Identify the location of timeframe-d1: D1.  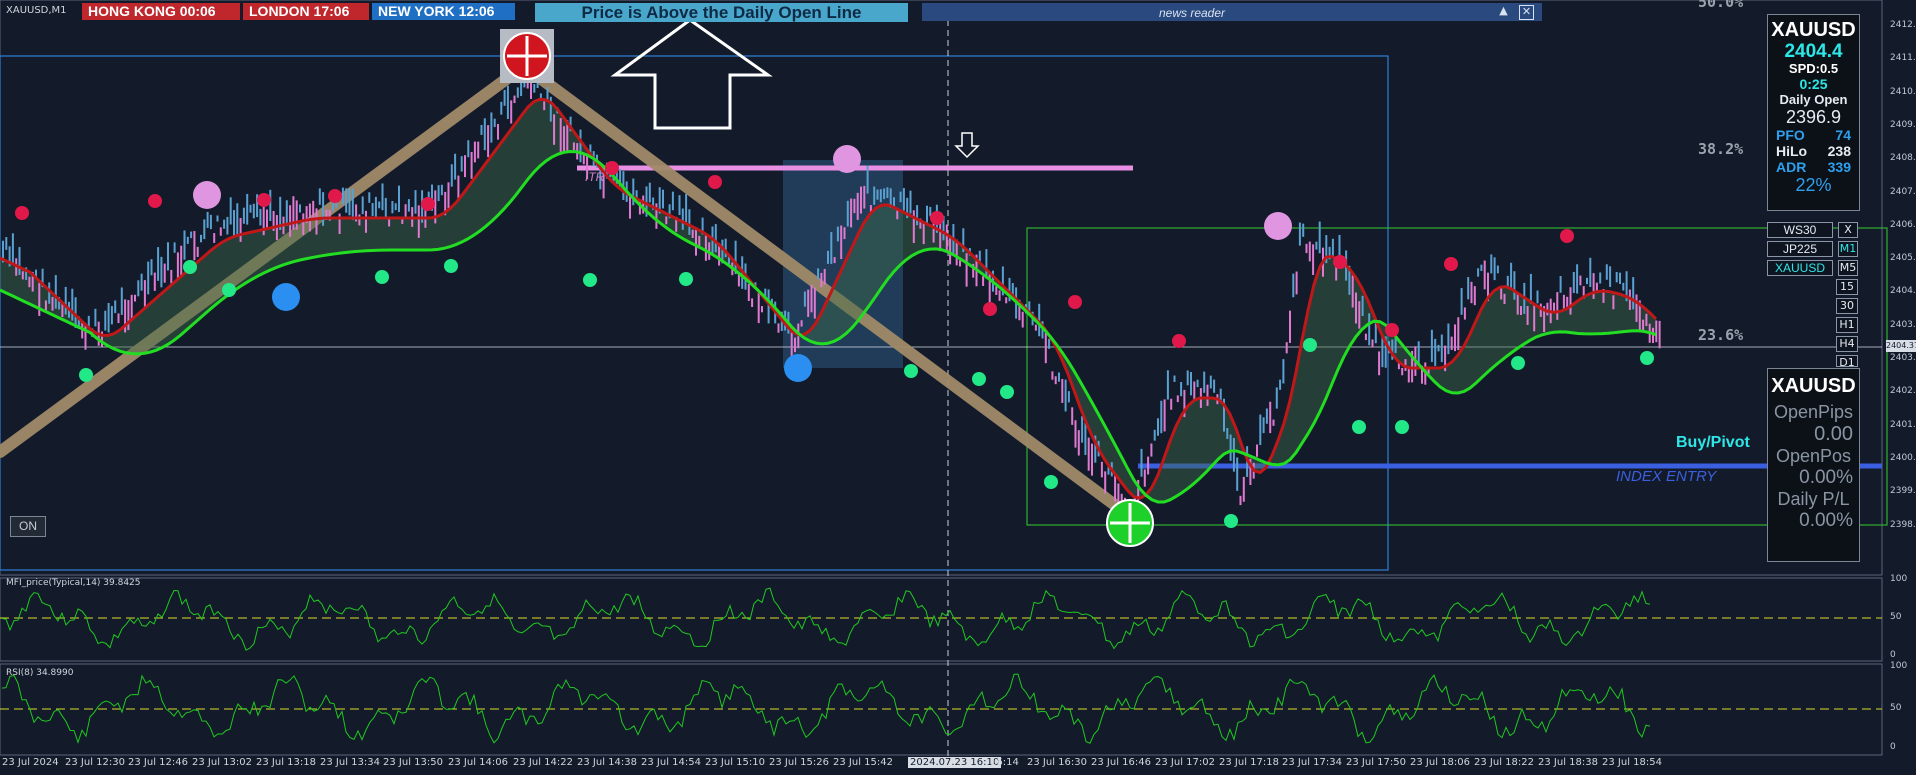
(1847, 361).